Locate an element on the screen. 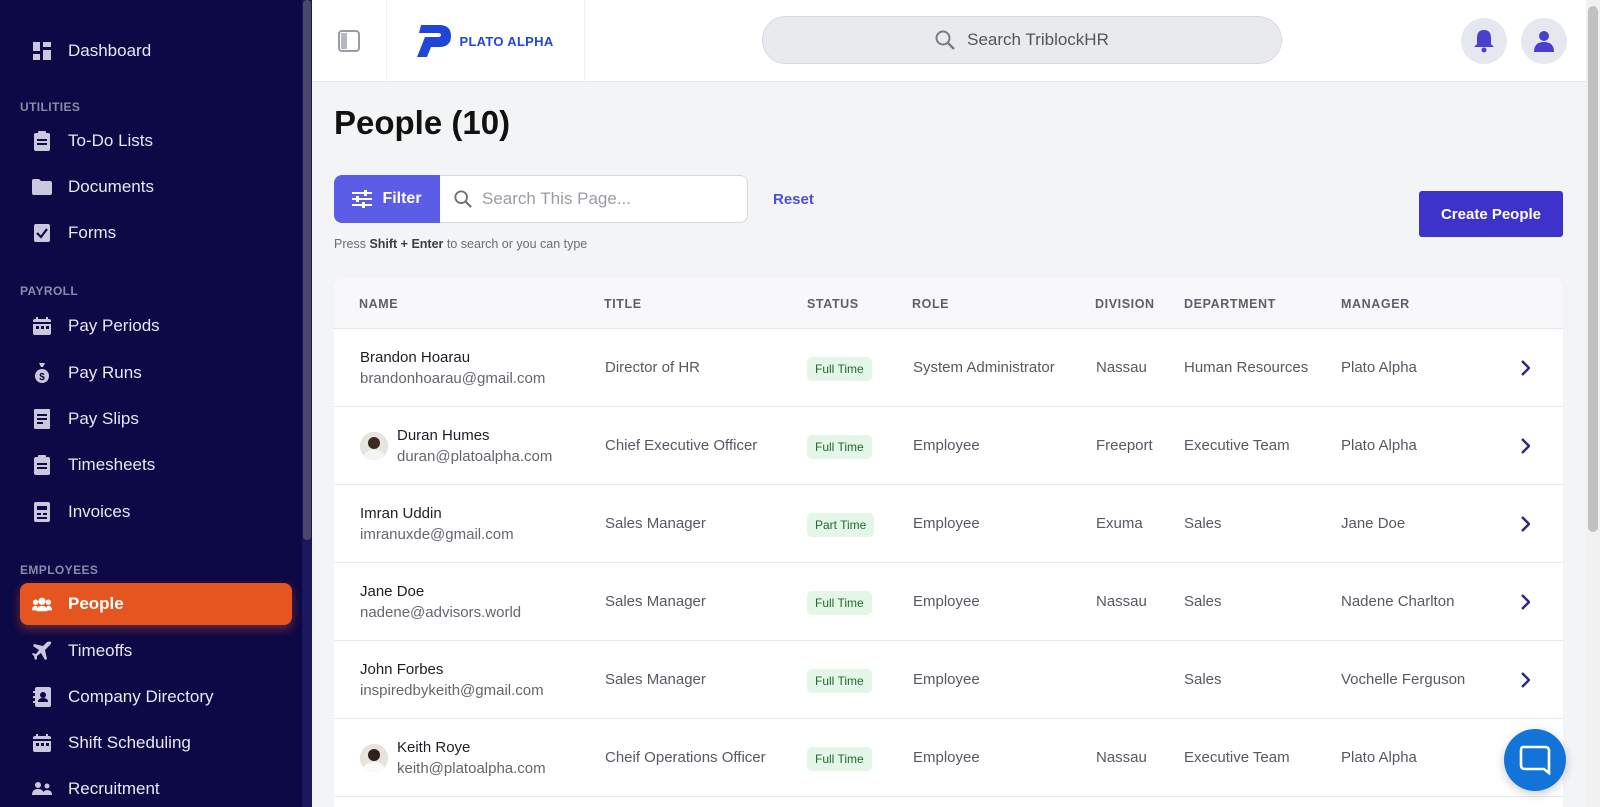 Image resolution: width=1600 pixels, height=807 pixels. page-search-field is located at coordinates (594, 199).